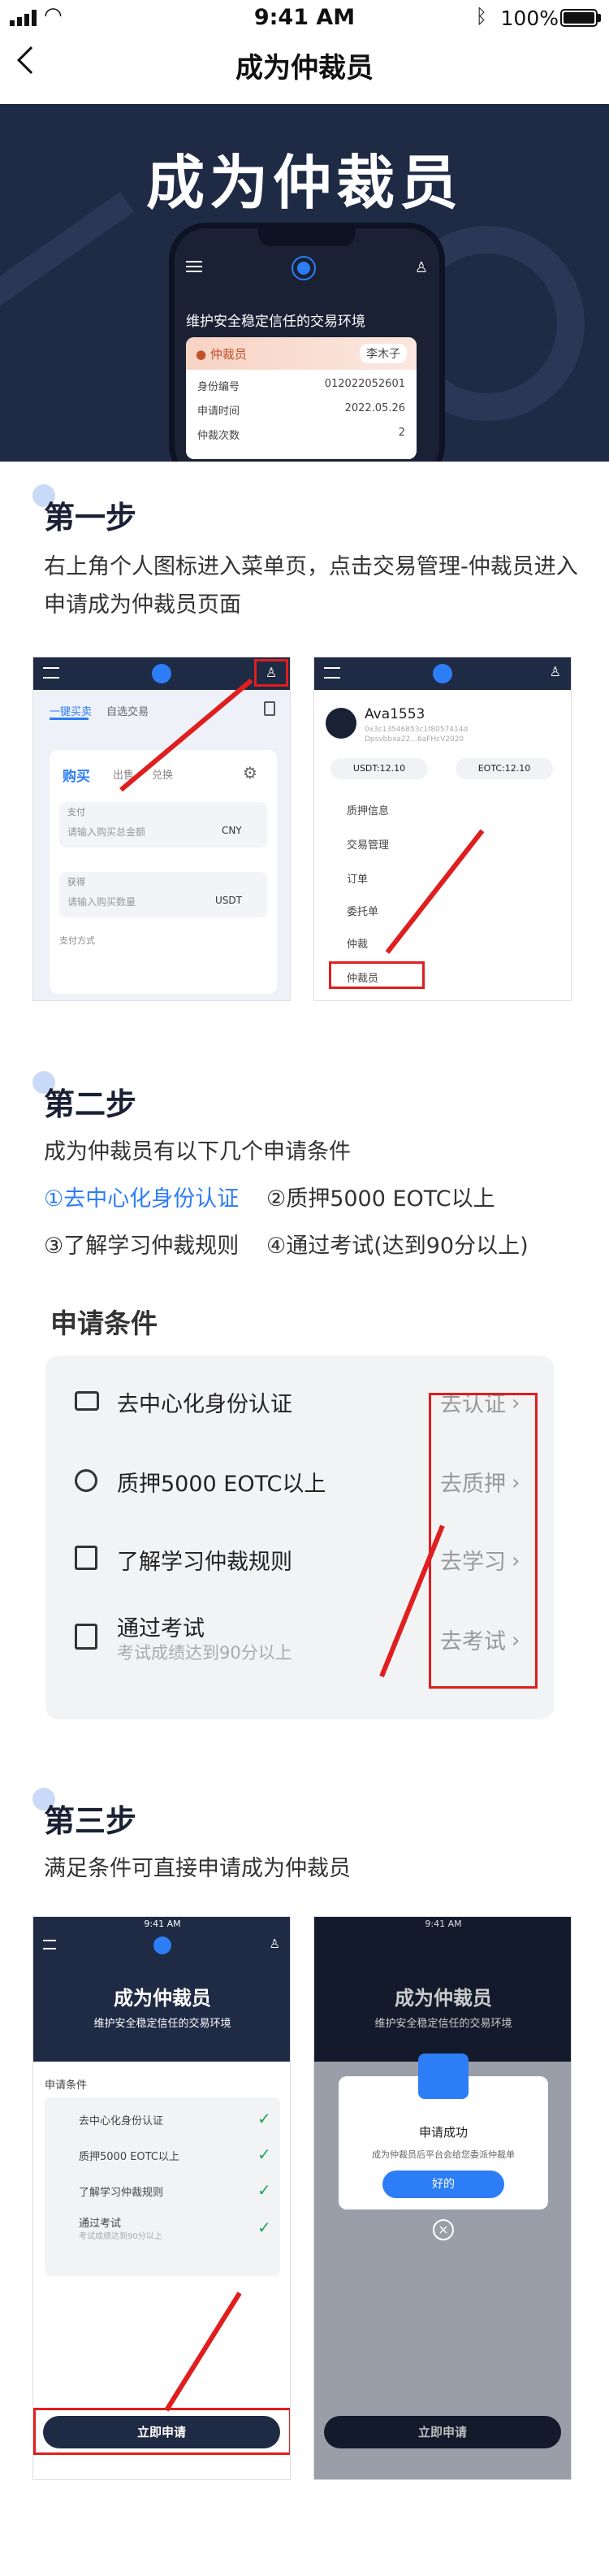 Image resolution: width=609 pixels, height=2576 pixels. What do you see at coordinates (250, 773) in the screenshot?
I see `gear-icon: ⚙` at bounding box center [250, 773].